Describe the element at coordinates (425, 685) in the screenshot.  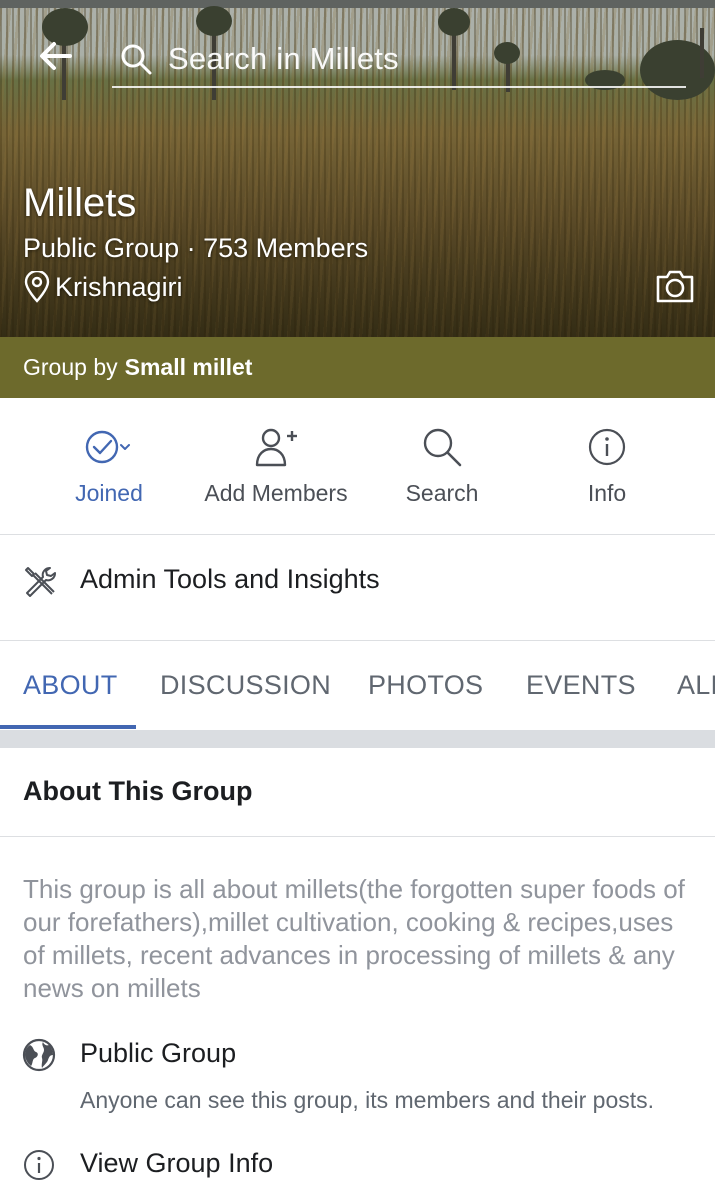
I see `tab-photos: PHOTOS` at that location.